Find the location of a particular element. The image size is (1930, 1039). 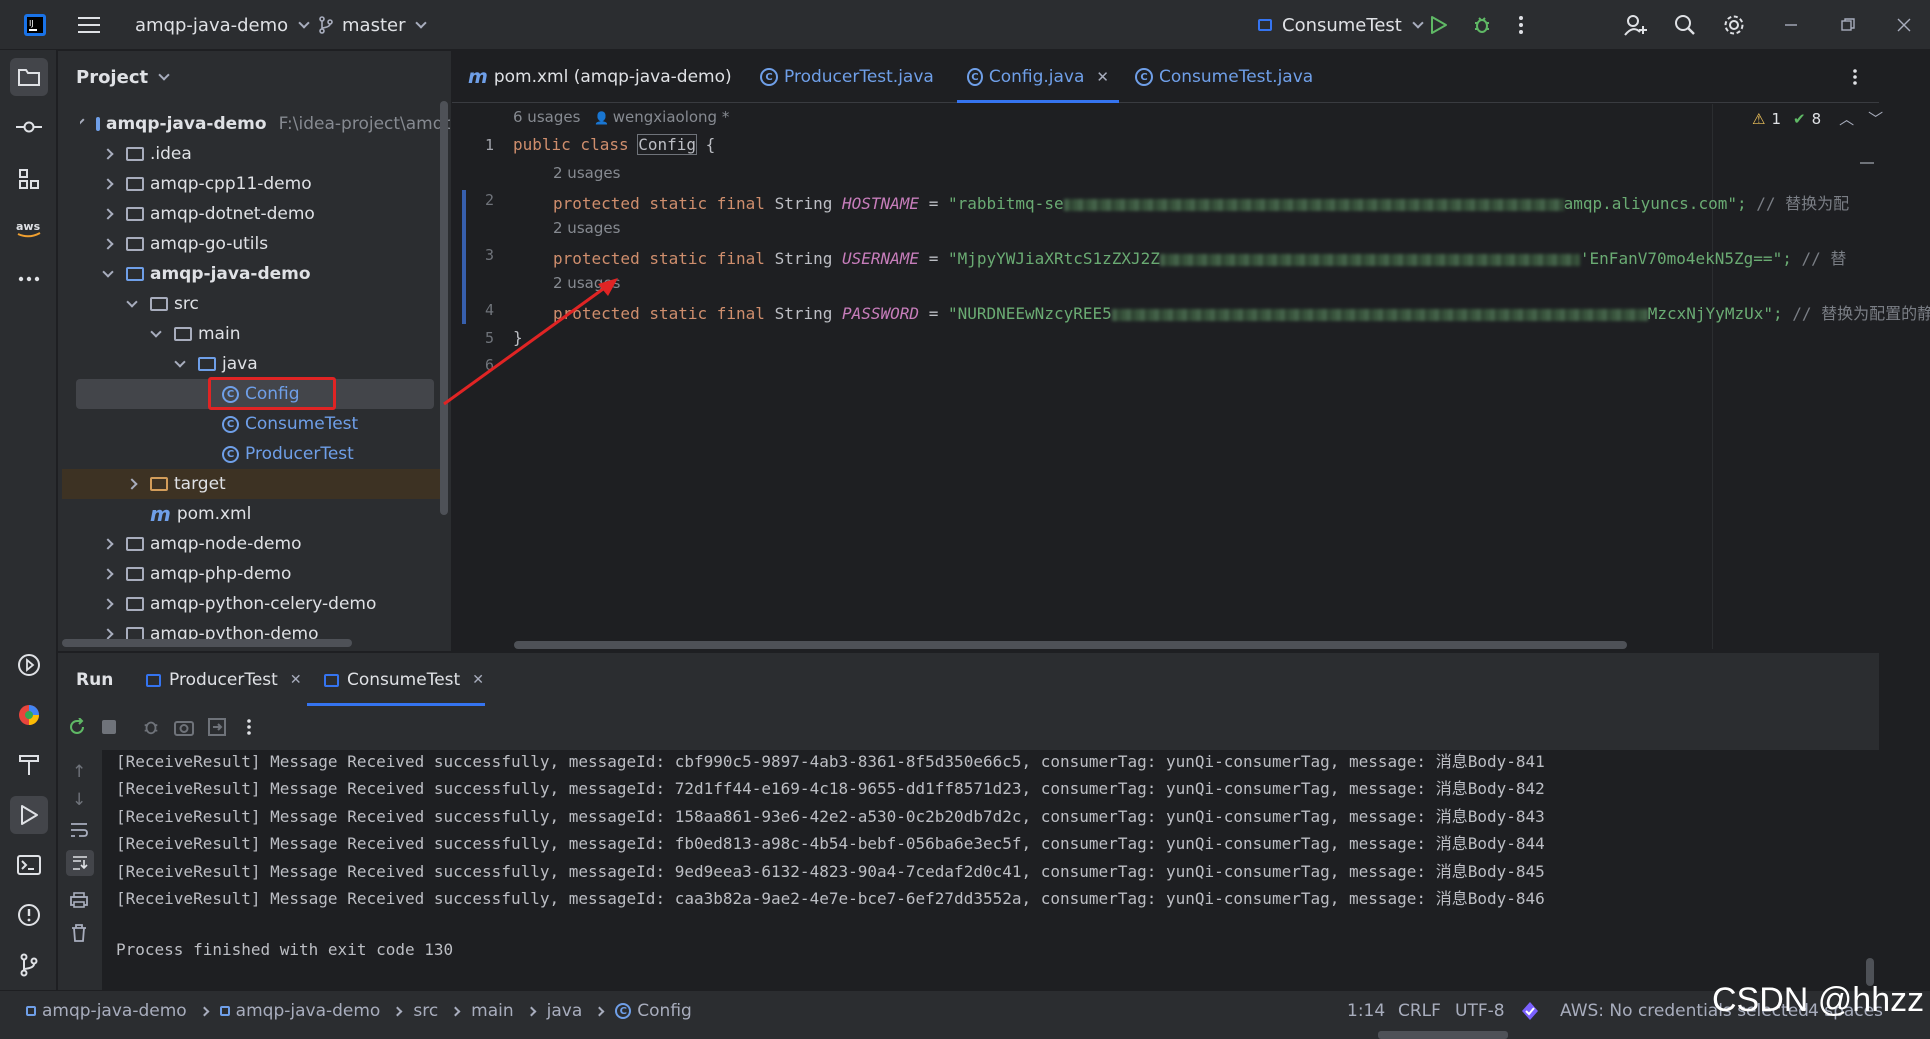

git-icon is located at coordinates (29, 965).